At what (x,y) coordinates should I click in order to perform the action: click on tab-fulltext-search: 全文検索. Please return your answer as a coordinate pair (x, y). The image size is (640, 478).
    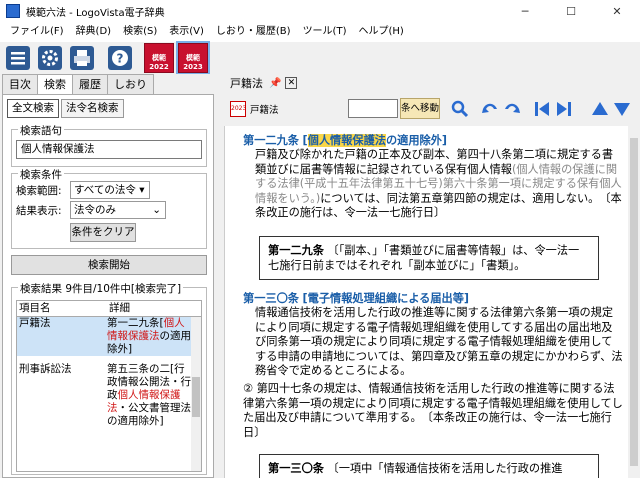
    Looking at the image, I should click on (33, 108).